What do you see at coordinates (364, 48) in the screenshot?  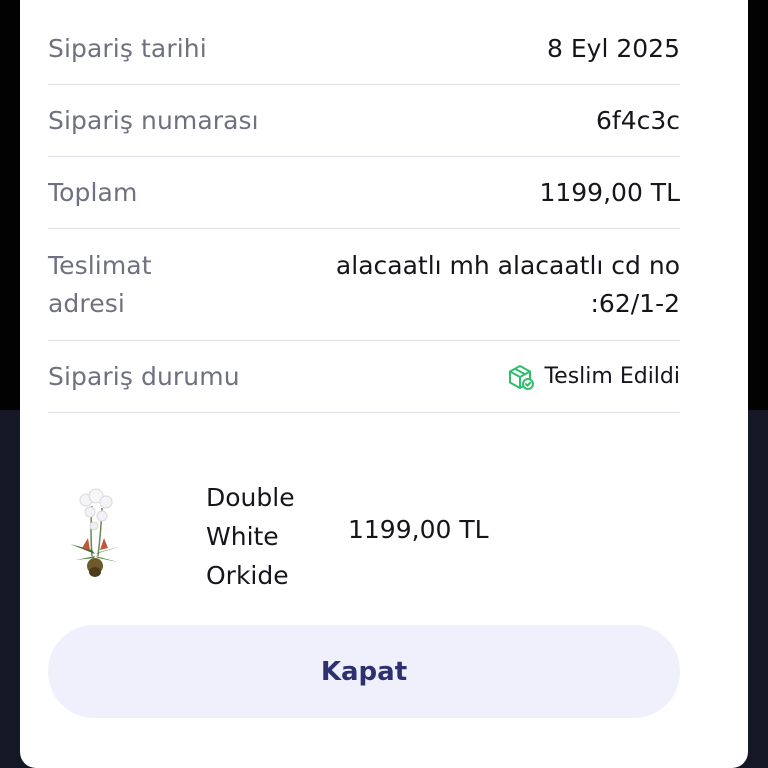 I see `order-date-row: Sipariş tarihi 8 Eyl 2025` at bounding box center [364, 48].